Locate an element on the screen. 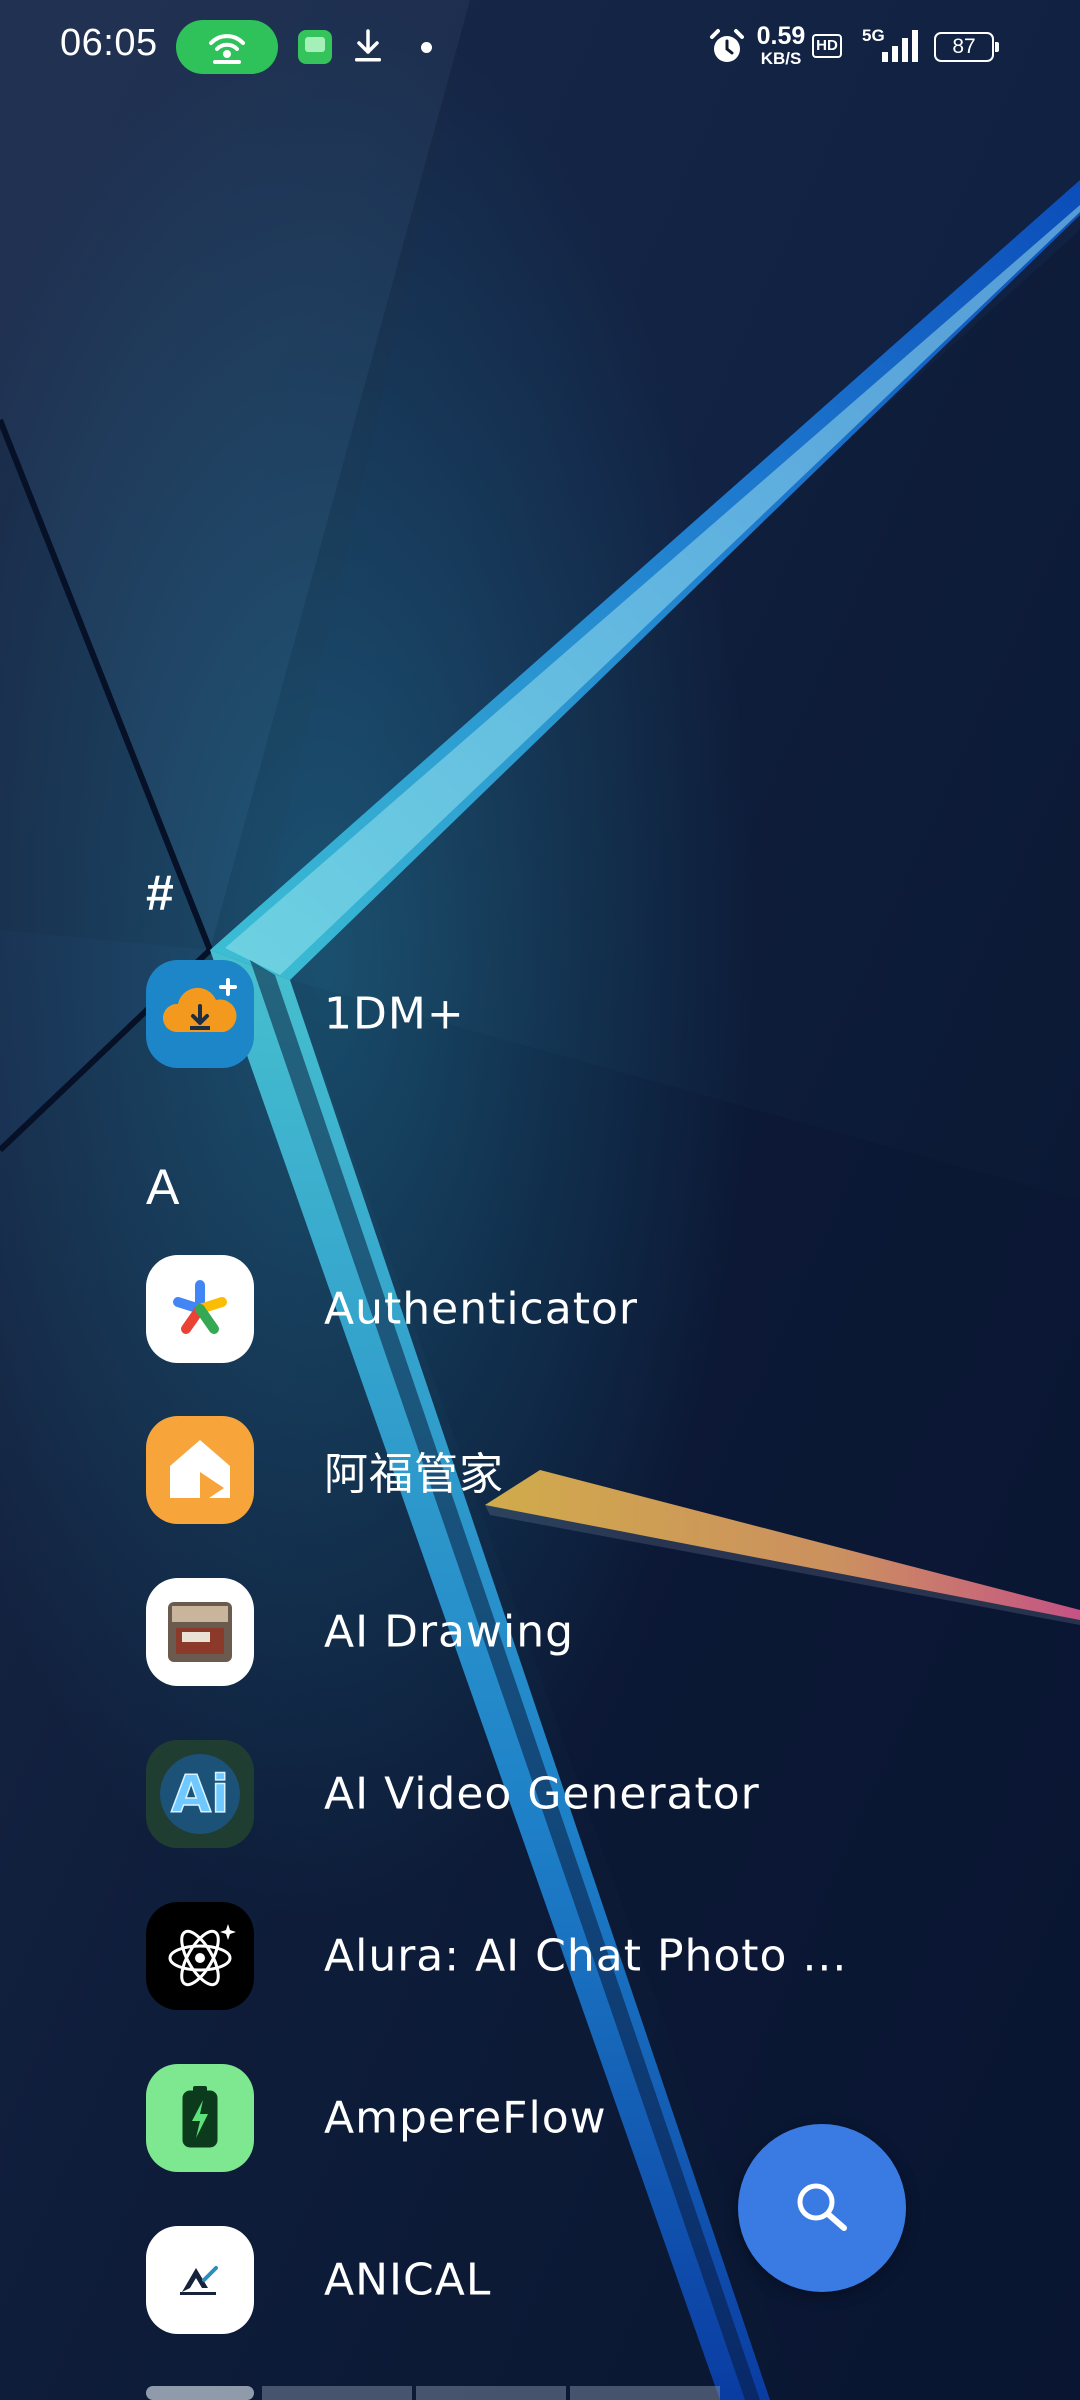 Image resolution: width=1080 pixels, height=2400 pixels. app-label: AI Drawing is located at coordinates (449, 1632).